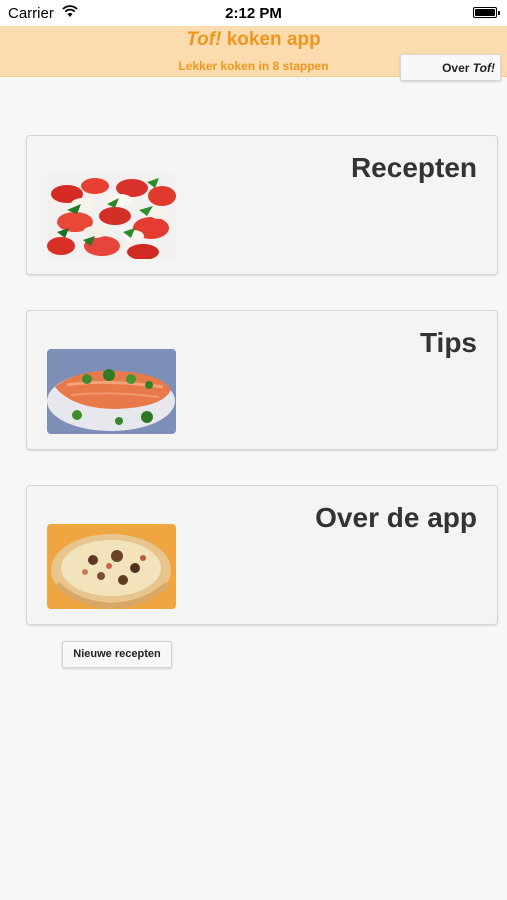 The height and width of the screenshot is (900, 507). Describe the element at coordinates (262, 380) in the screenshot. I see `card-tips: Tips` at that location.